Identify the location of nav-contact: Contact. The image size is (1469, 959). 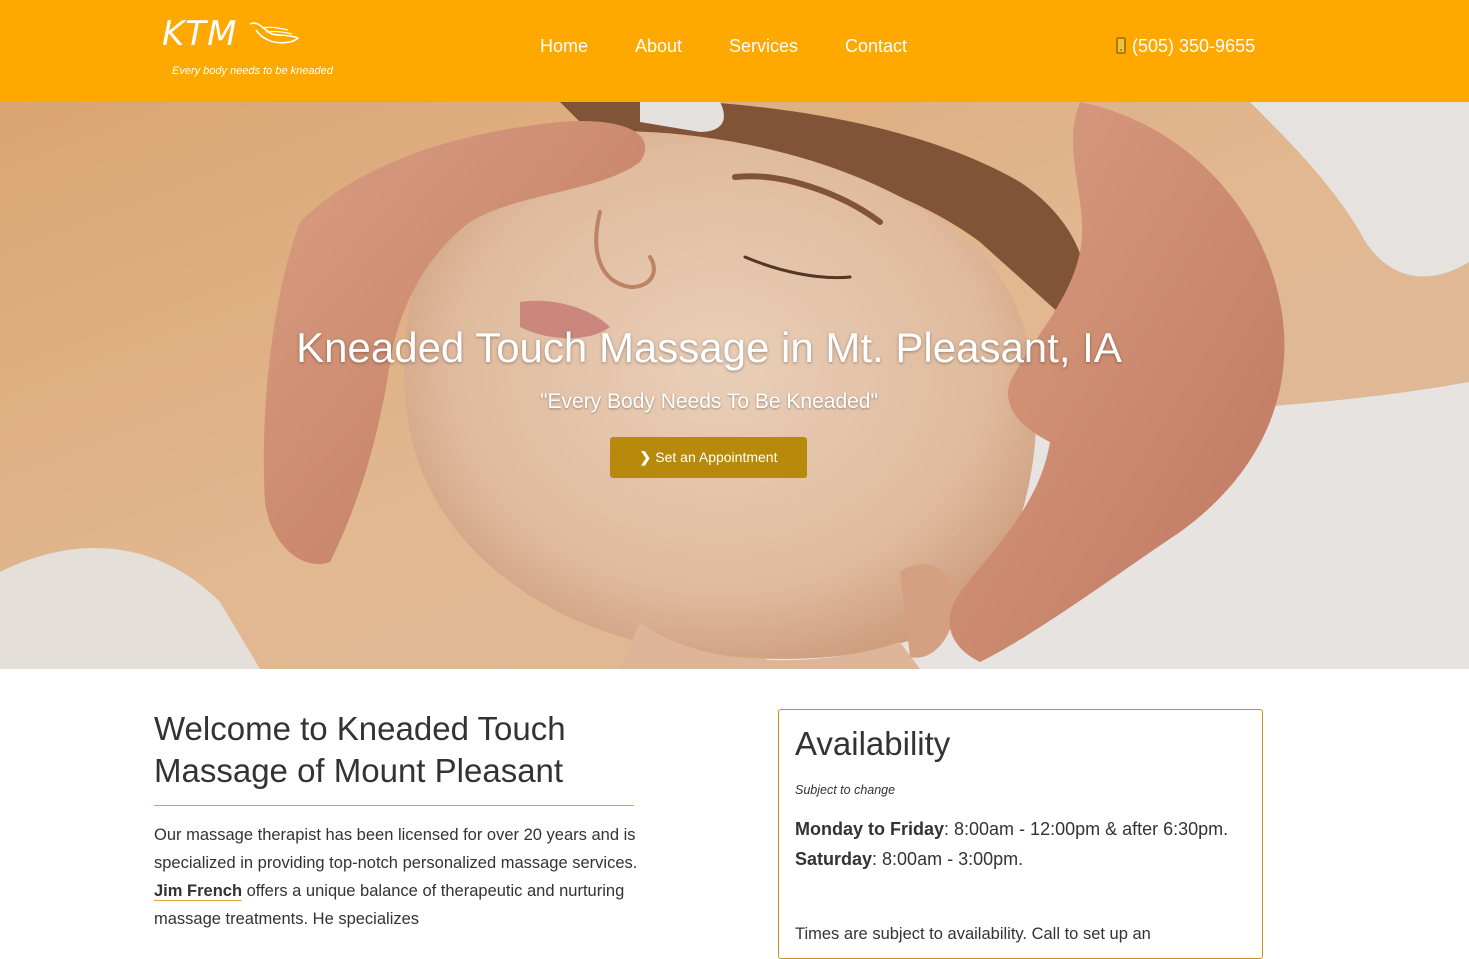
(876, 46).